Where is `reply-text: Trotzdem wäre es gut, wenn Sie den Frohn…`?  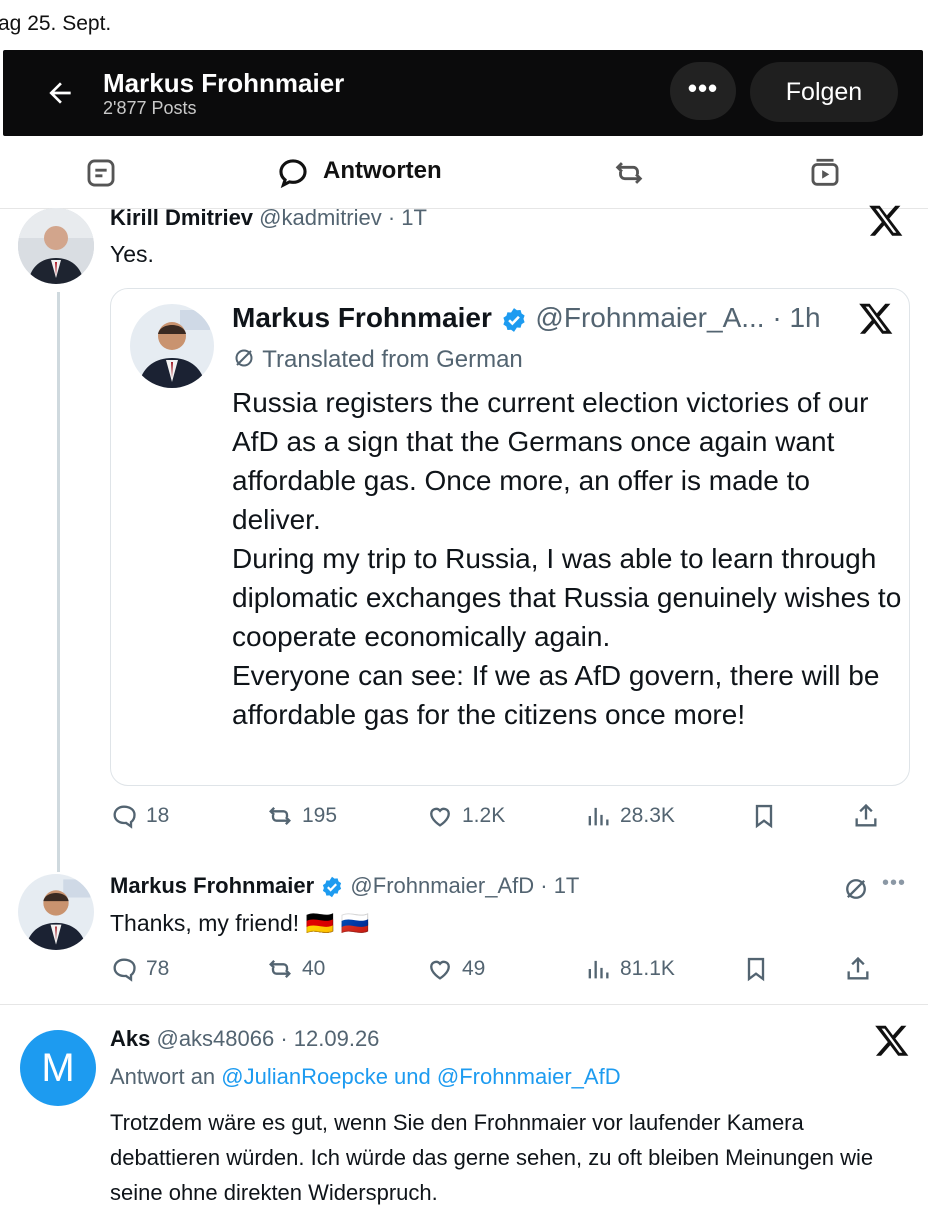 reply-text: Trotzdem wäre es gut, wenn Sie den Frohn… is located at coordinates (492, 1157).